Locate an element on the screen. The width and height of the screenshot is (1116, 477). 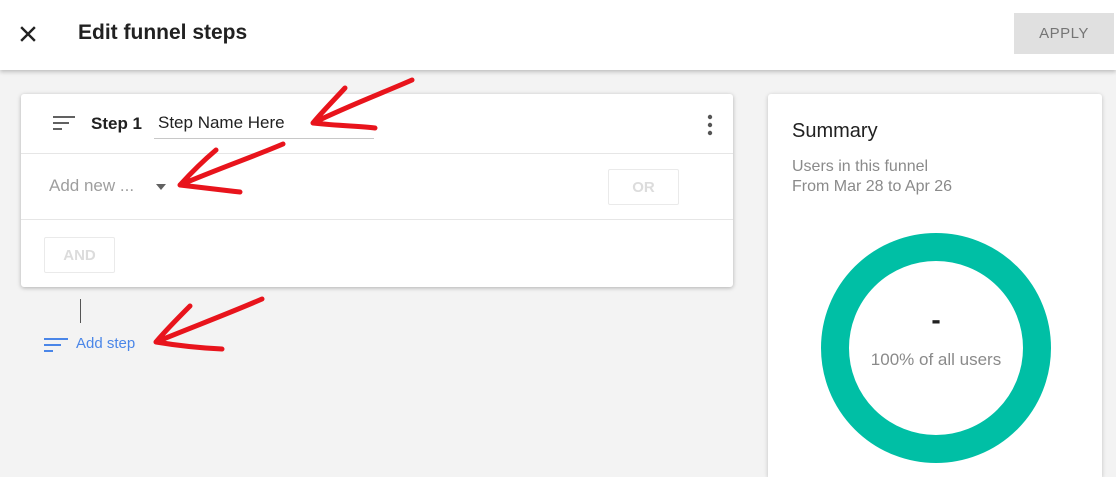
step-name-input: Step Name Here is located at coordinates (264, 126).